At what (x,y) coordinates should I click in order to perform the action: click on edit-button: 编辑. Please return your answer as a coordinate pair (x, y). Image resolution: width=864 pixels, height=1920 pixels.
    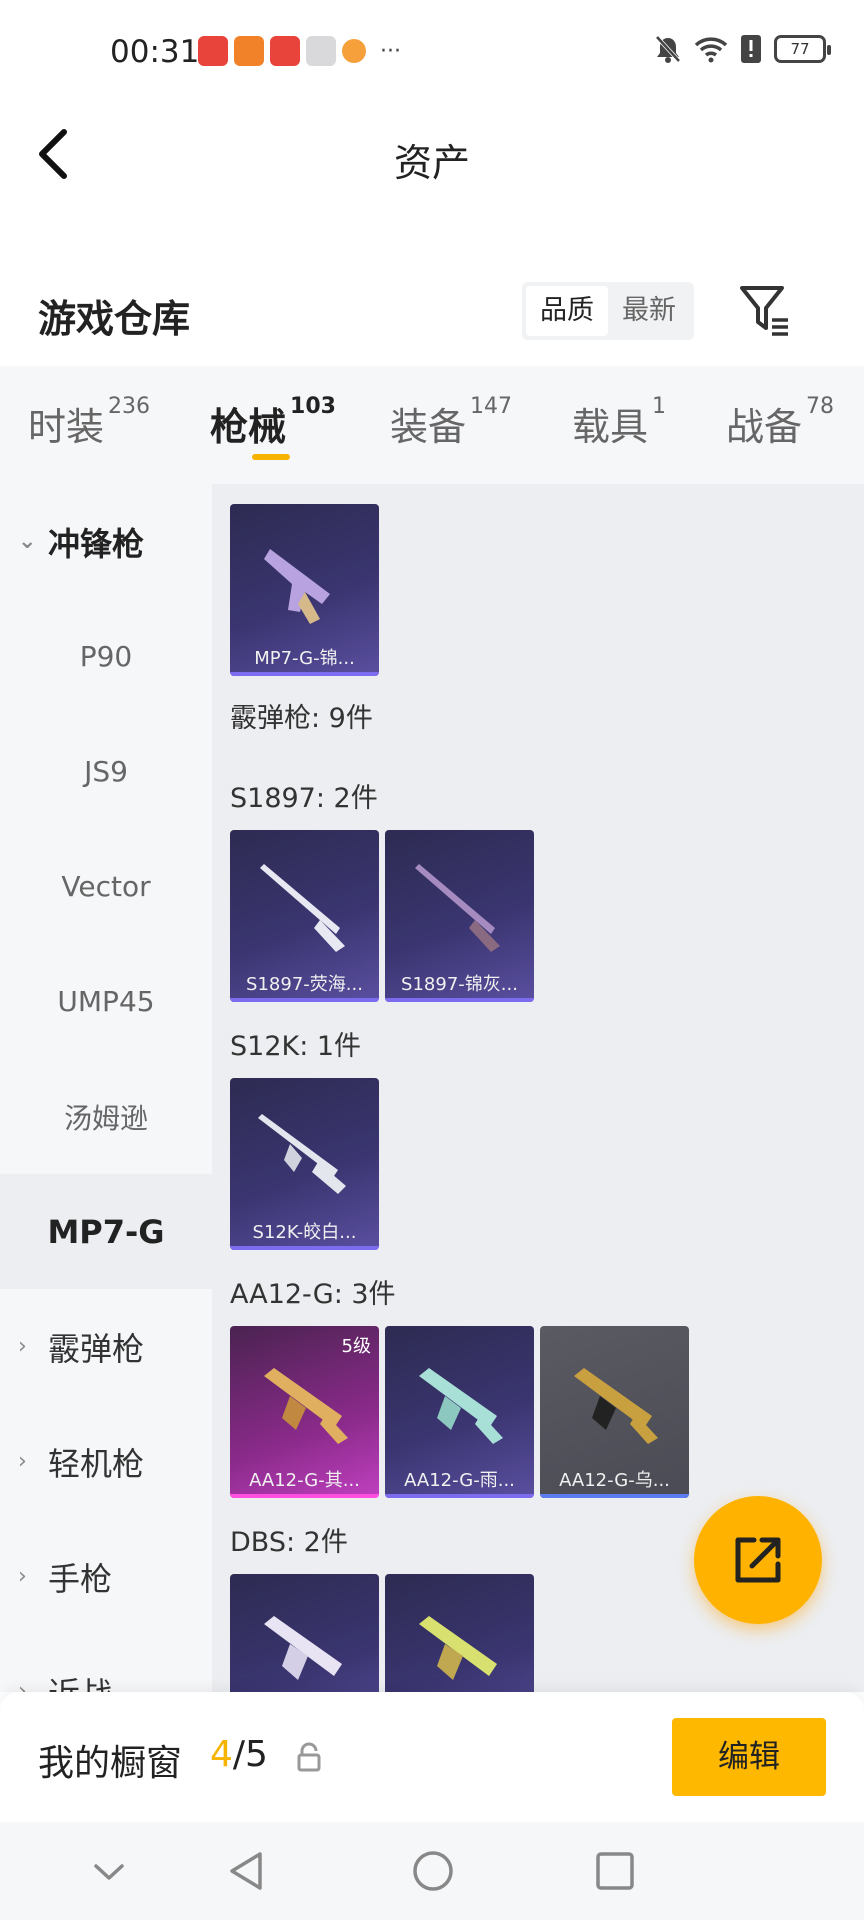
    Looking at the image, I should click on (749, 1757).